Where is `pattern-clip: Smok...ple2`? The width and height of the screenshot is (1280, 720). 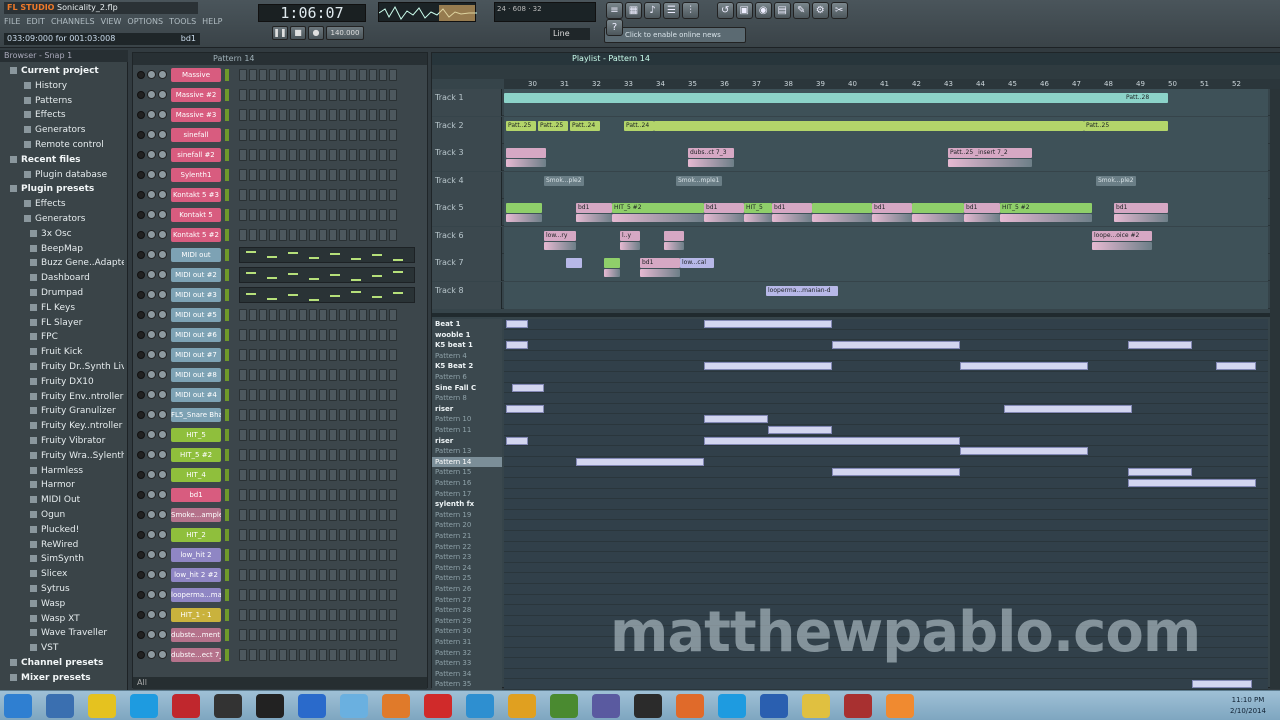
pattern-clip: Smok...ple2 is located at coordinates (564, 180).